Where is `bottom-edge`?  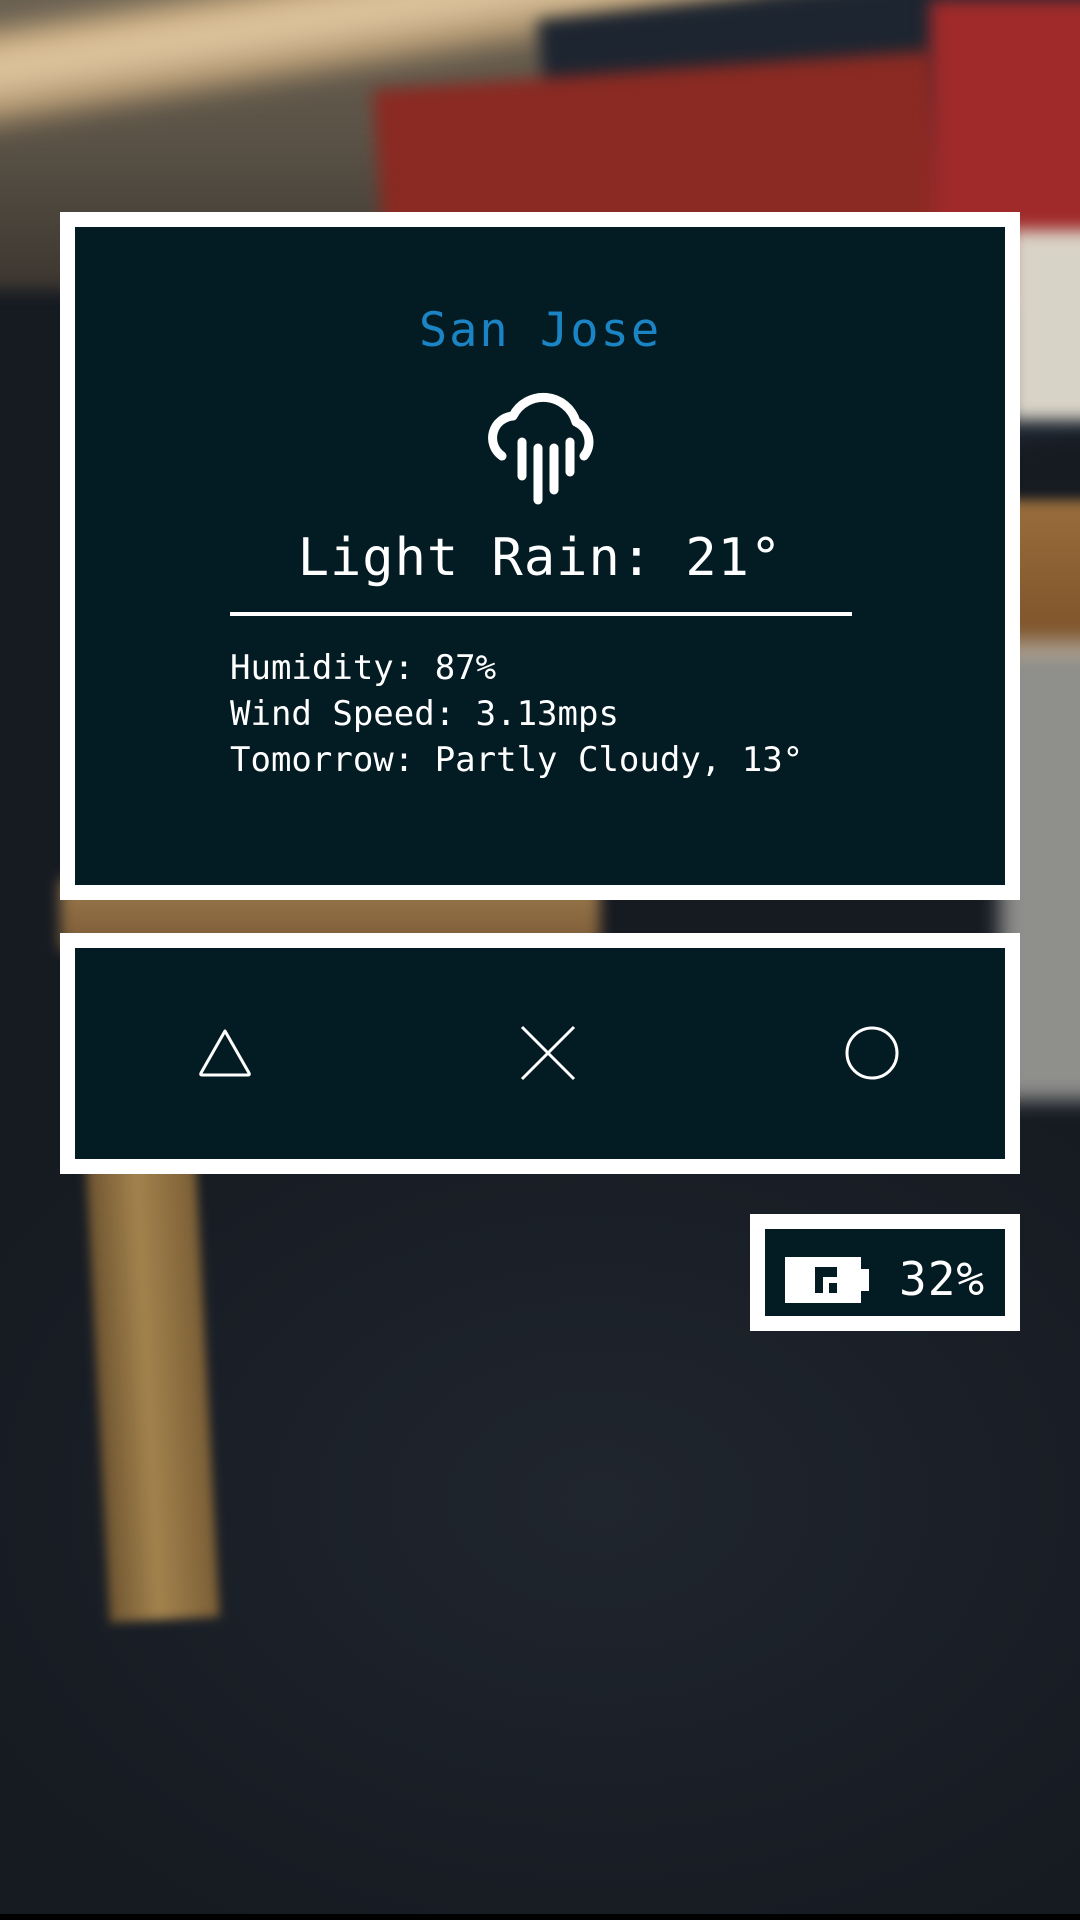
bottom-edge is located at coordinates (540, 1917).